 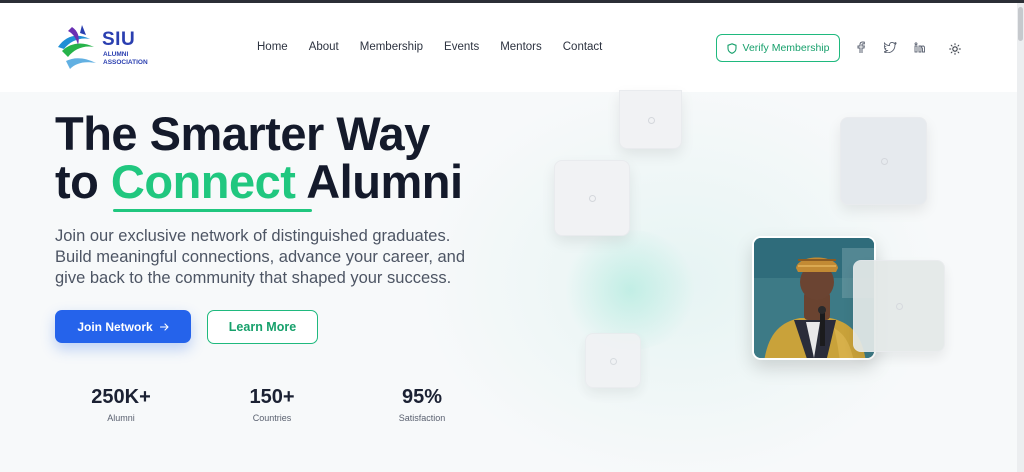 What do you see at coordinates (203, 181) in the screenshot?
I see `hero-title-accent: Connect` at bounding box center [203, 181].